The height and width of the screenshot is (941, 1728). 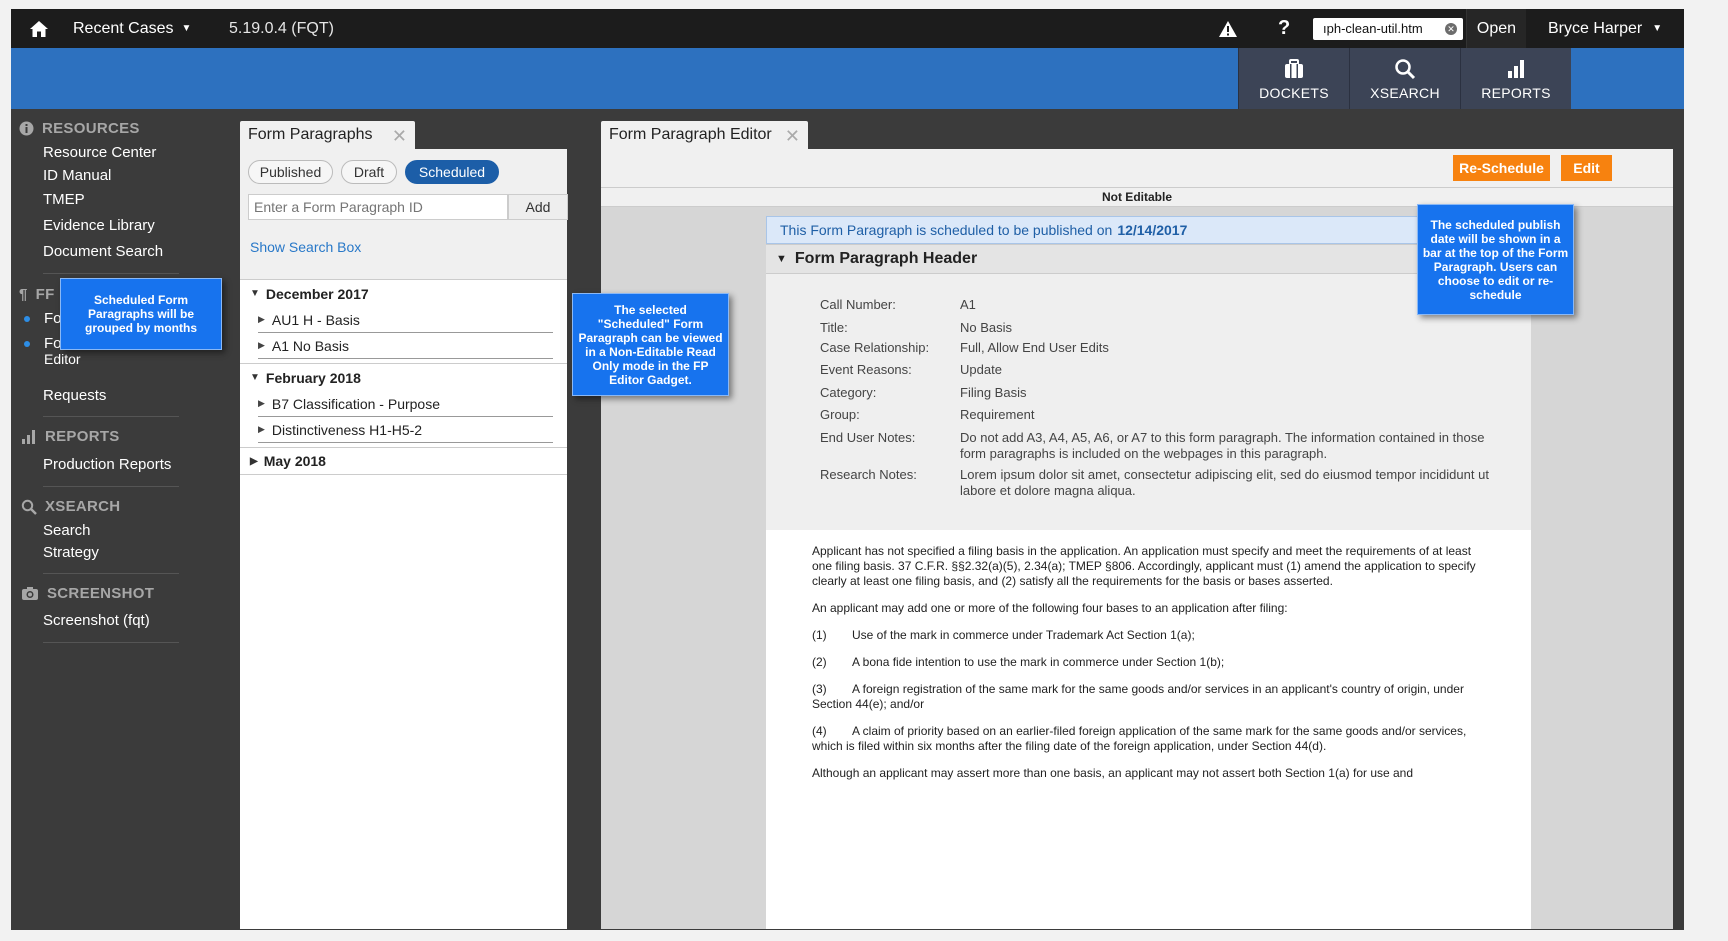 What do you see at coordinates (886, 258) in the screenshot?
I see `header-title: Form Paragraph Header` at bounding box center [886, 258].